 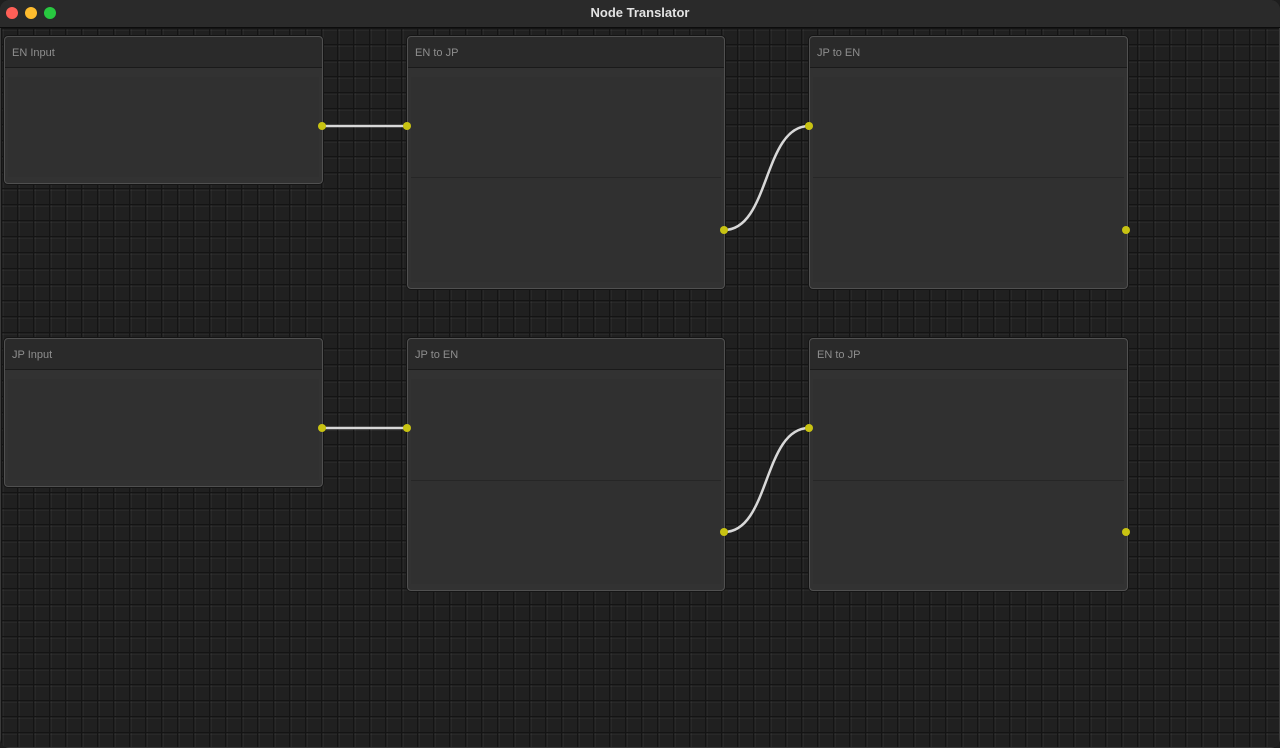 I want to click on node-jp-input: JP Input, so click(x=163, y=412).